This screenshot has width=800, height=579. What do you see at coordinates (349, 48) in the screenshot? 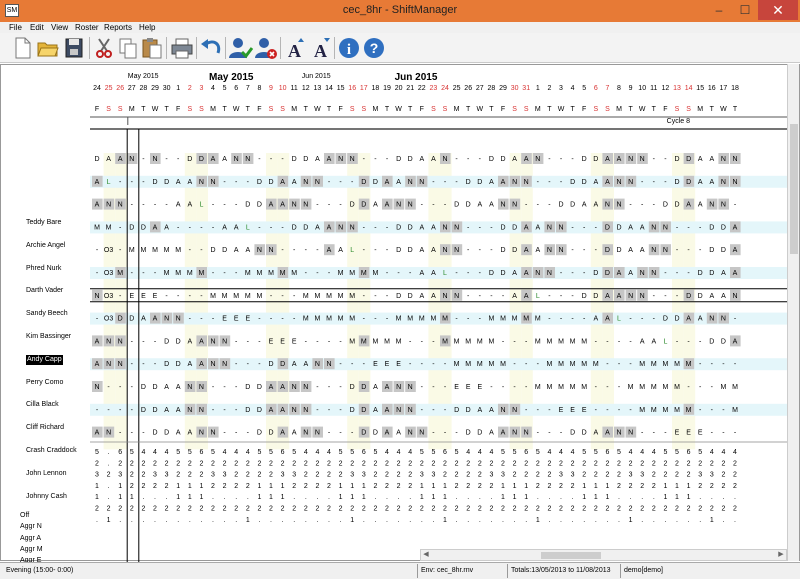
I see `info-icon: i` at bounding box center [349, 48].